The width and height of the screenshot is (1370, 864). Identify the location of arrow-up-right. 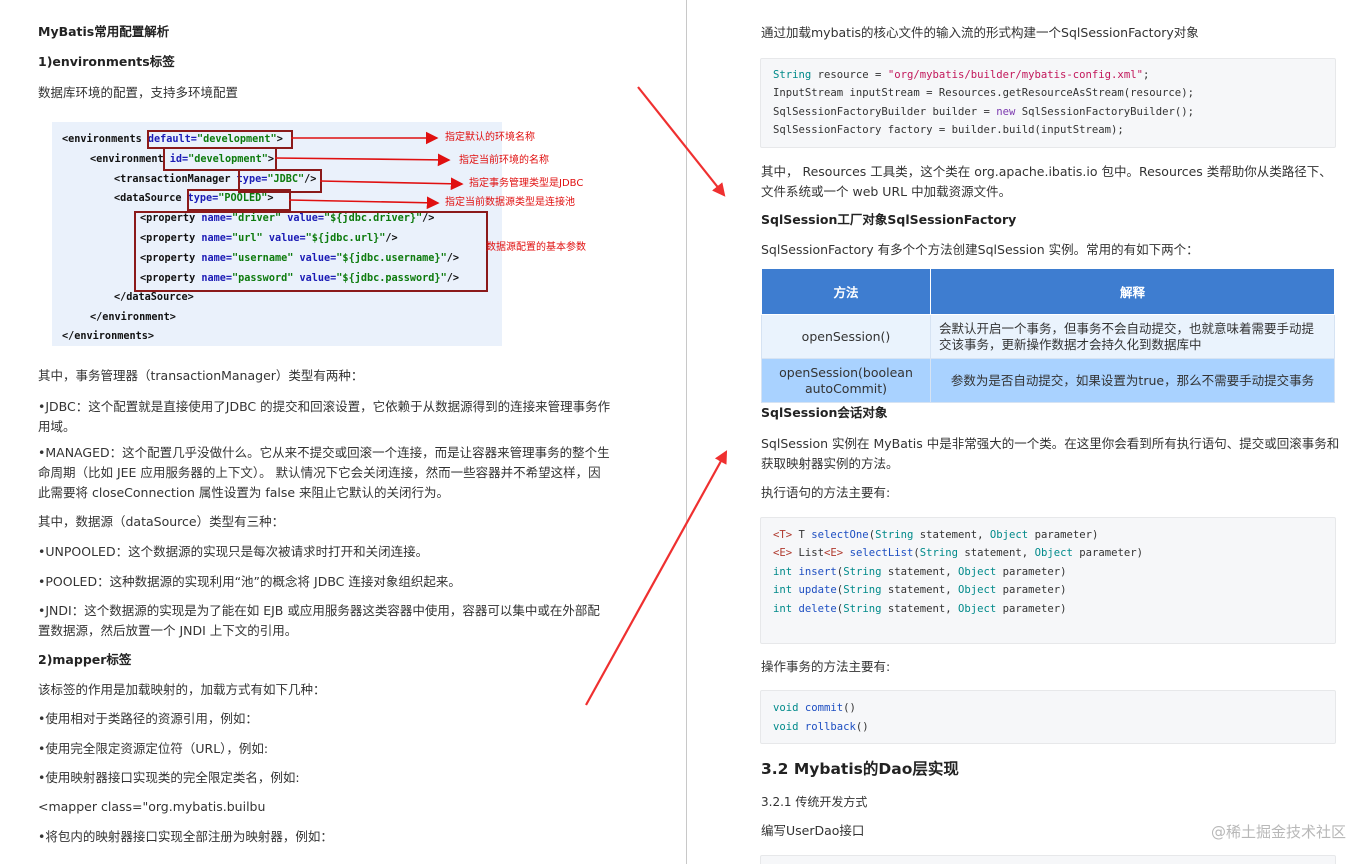
(656, 578).